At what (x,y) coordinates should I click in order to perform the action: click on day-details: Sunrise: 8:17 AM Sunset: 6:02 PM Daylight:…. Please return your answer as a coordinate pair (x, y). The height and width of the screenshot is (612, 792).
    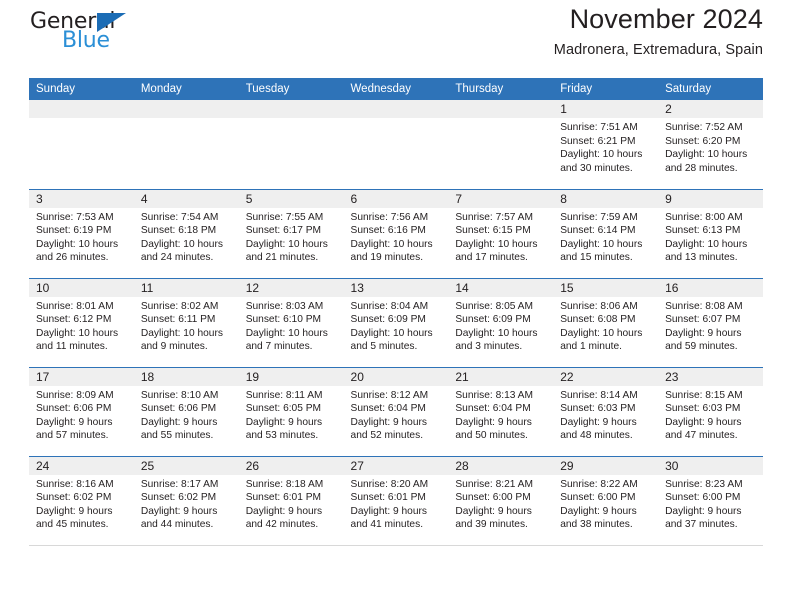
    Looking at the image, I should click on (186, 503).